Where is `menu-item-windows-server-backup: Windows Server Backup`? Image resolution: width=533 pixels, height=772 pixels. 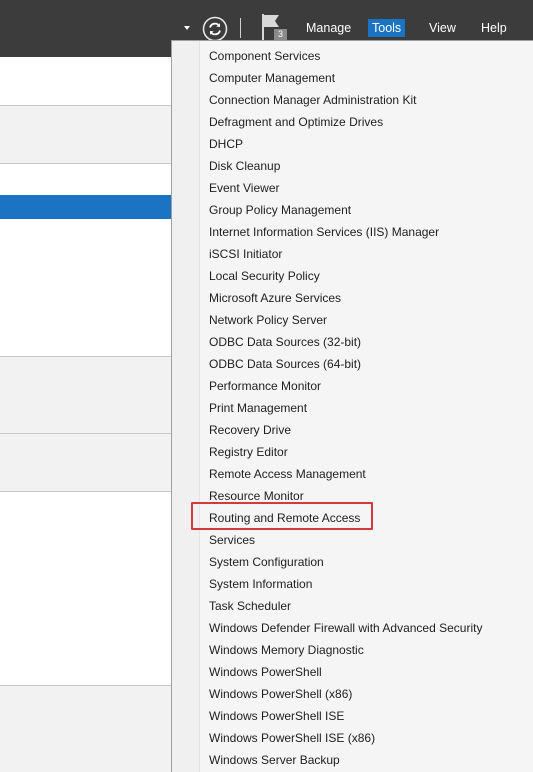
menu-item-windows-server-backup: Windows Server Backup is located at coordinates (274, 760).